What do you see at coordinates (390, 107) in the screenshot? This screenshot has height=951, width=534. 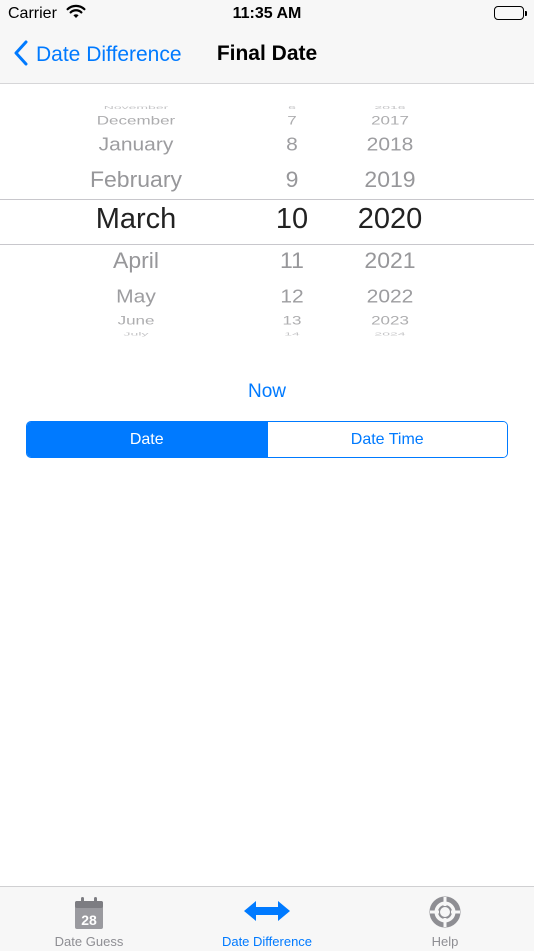 I see `picker-year-option: 2016` at bounding box center [390, 107].